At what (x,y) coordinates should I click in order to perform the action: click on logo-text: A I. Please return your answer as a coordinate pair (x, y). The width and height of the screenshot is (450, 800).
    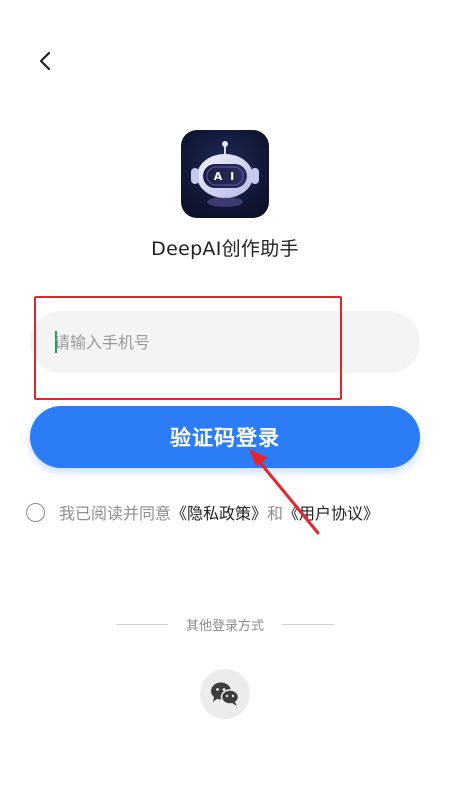
    Looking at the image, I should click on (225, 176).